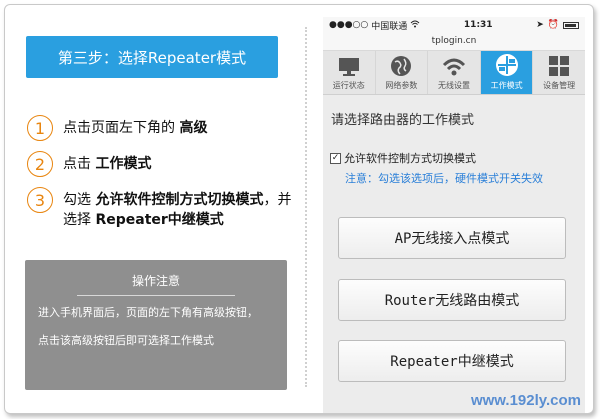 This screenshot has width=600, height=419. I want to click on monitor-icon, so click(348, 67).